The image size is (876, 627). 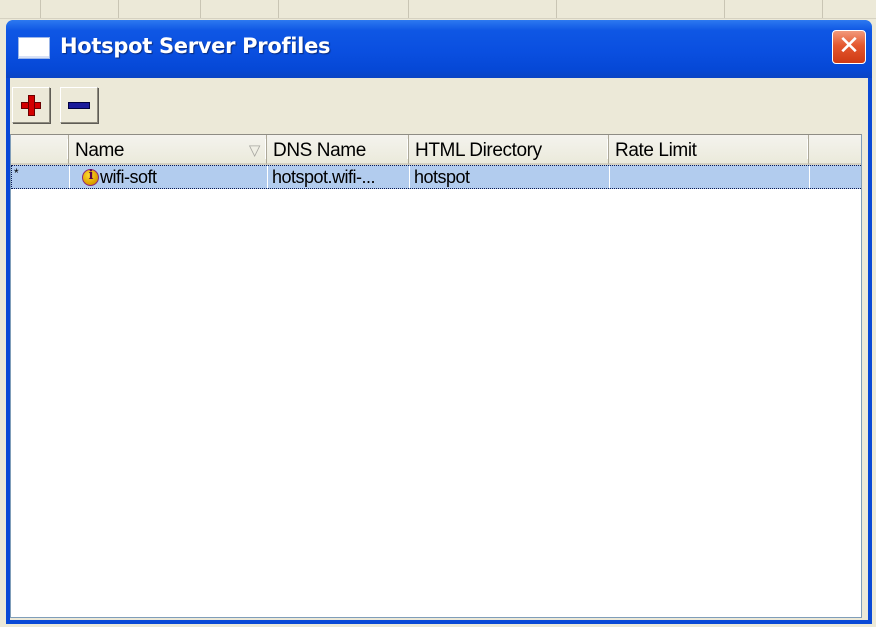 What do you see at coordinates (510, 177) in the screenshot?
I see `row-html-directory: hotspot` at bounding box center [510, 177].